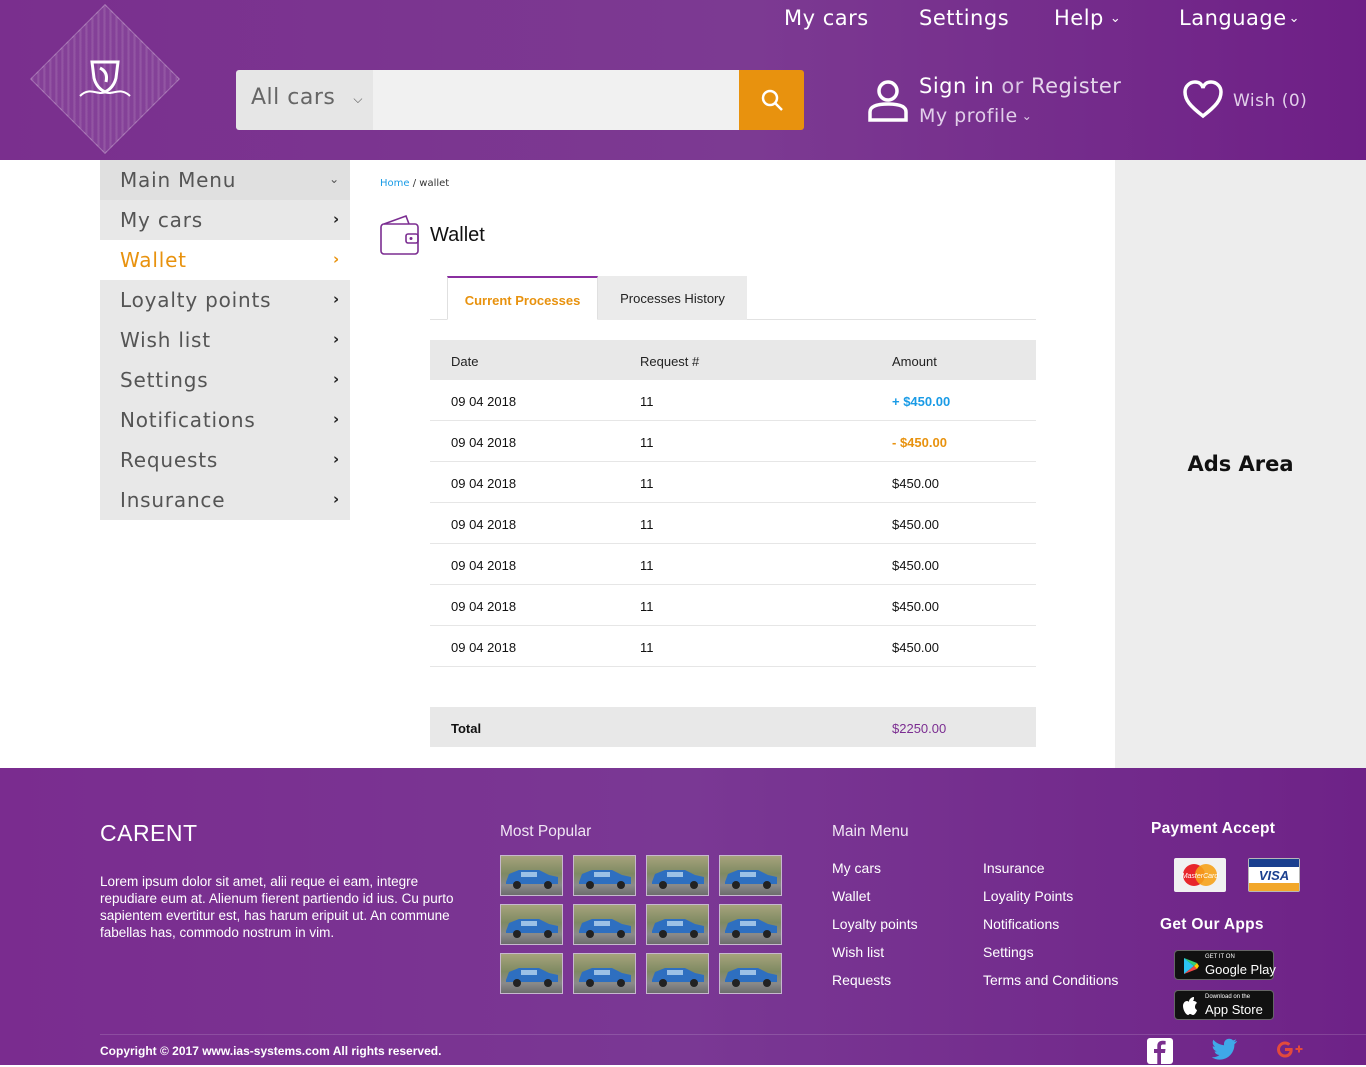 The height and width of the screenshot is (1067, 1366). I want to click on footer-link: Loyalty points, so click(875, 930).